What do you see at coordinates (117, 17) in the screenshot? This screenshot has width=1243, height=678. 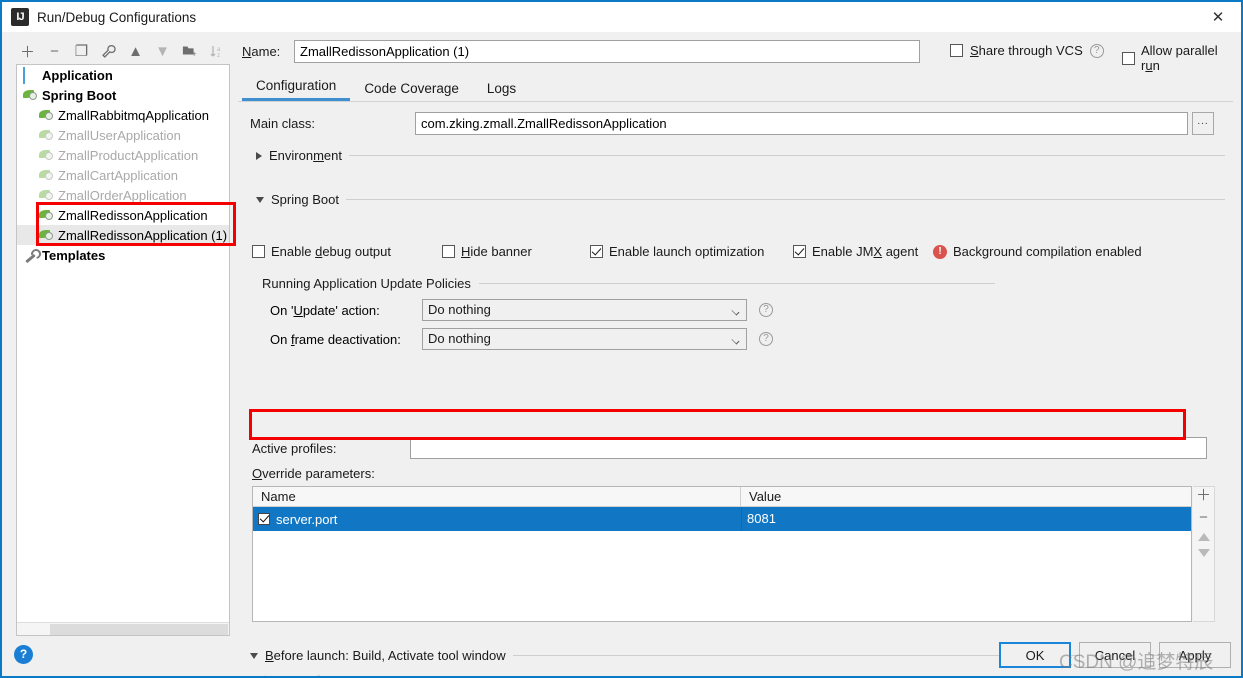 I see `window-title: Run/Debug Configurations` at bounding box center [117, 17].